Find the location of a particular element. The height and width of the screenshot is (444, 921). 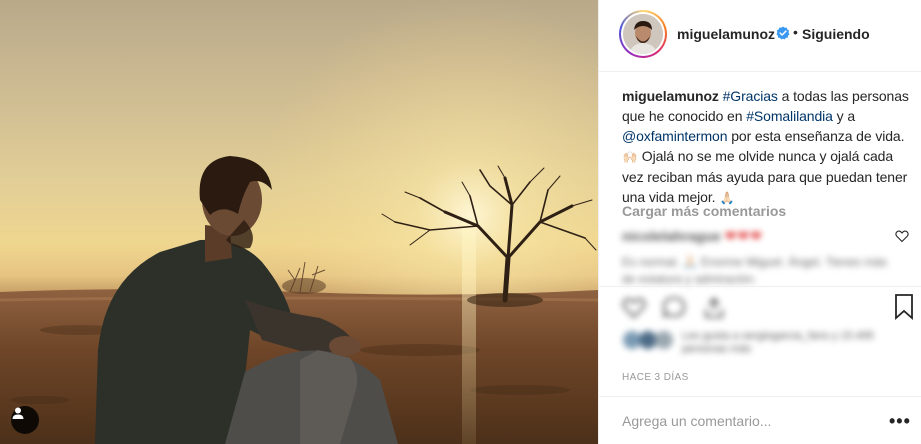

likers-avatars is located at coordinates (649, 340).